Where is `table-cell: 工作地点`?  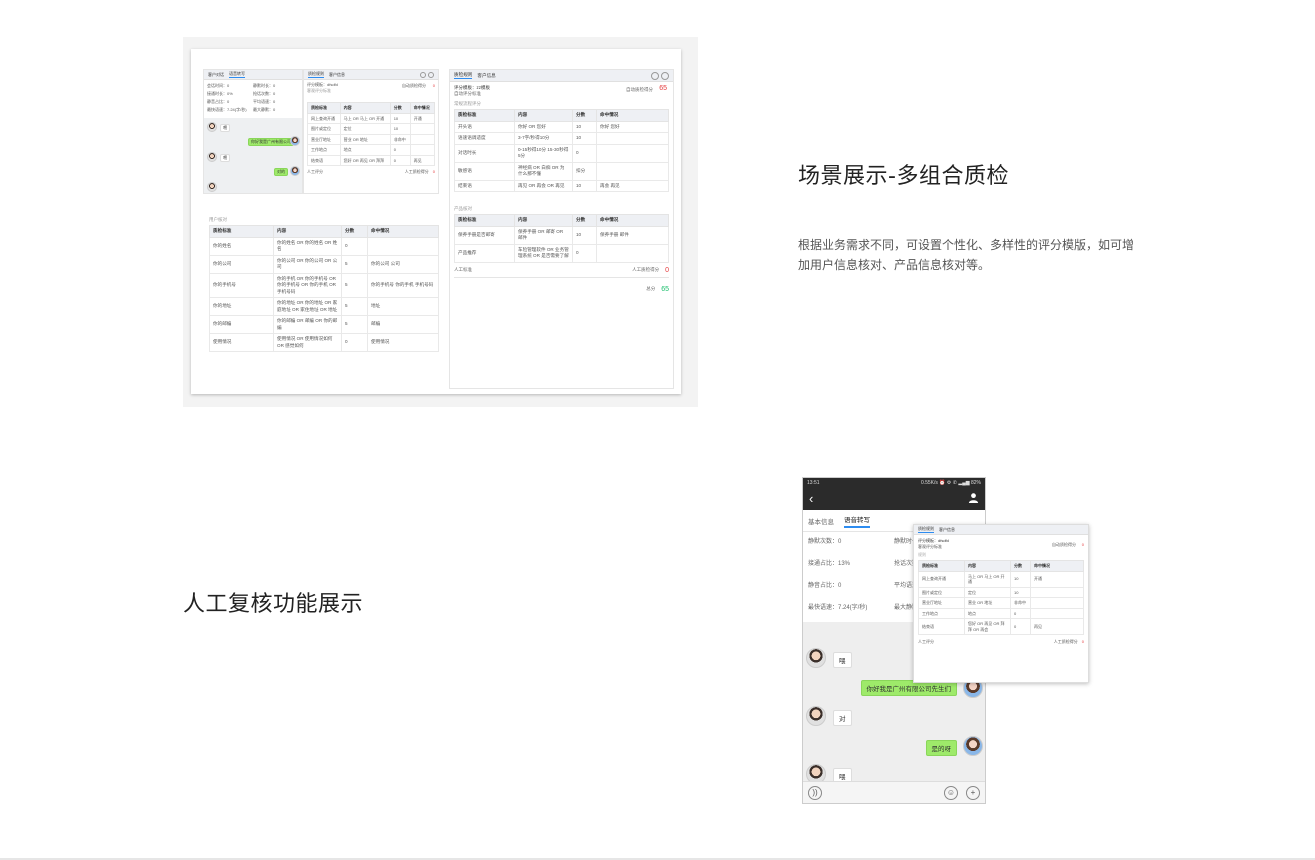
table-cell: 工作地点 is located at coordinates (324, 150).